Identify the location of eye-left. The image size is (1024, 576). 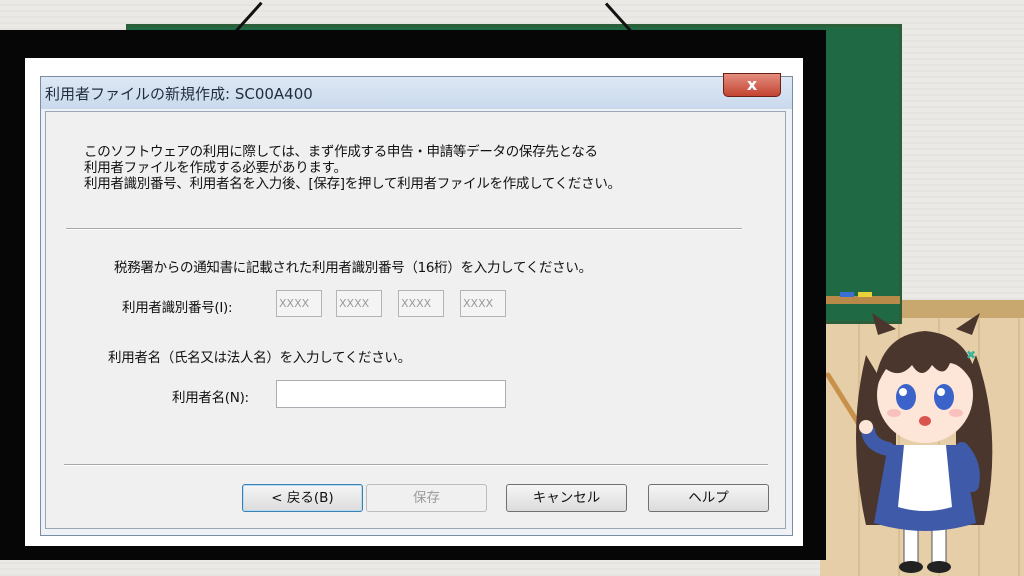
(906, 397).